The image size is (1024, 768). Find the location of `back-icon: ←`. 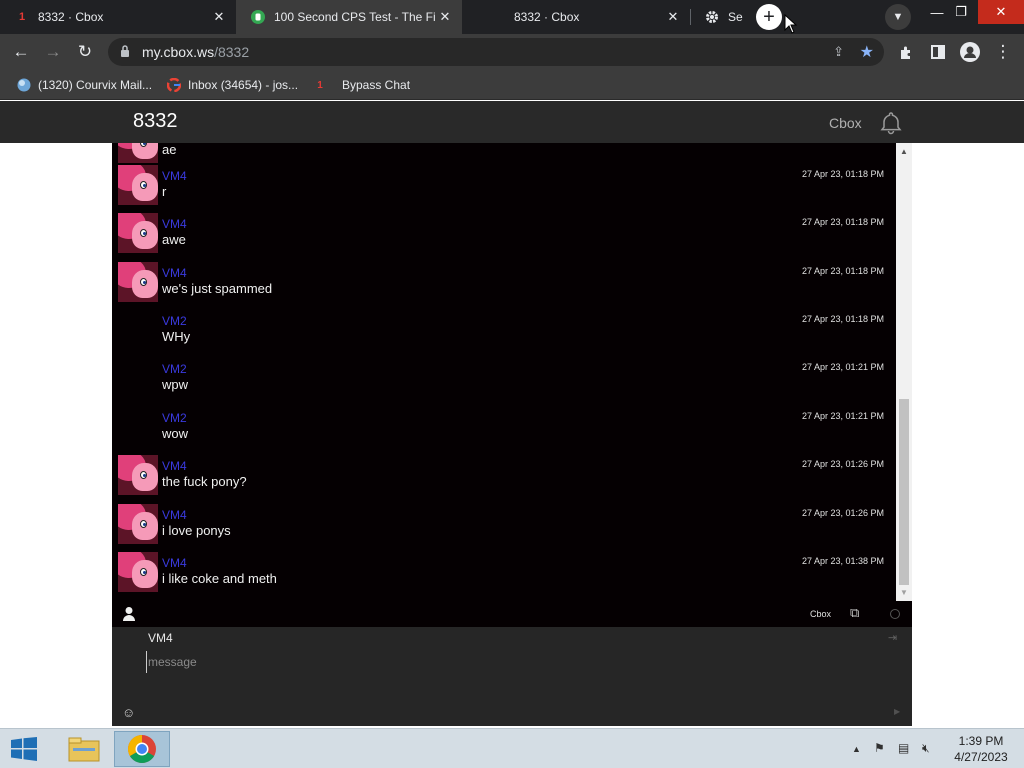

back-icon: ← is located at coordinates (21, 52).